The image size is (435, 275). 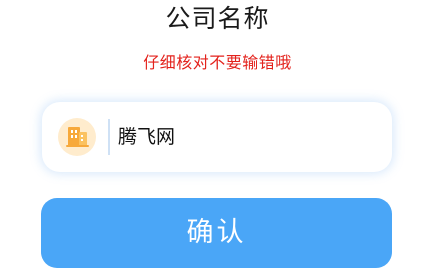 I want to click on building-icon, so click(x=77, y=137).